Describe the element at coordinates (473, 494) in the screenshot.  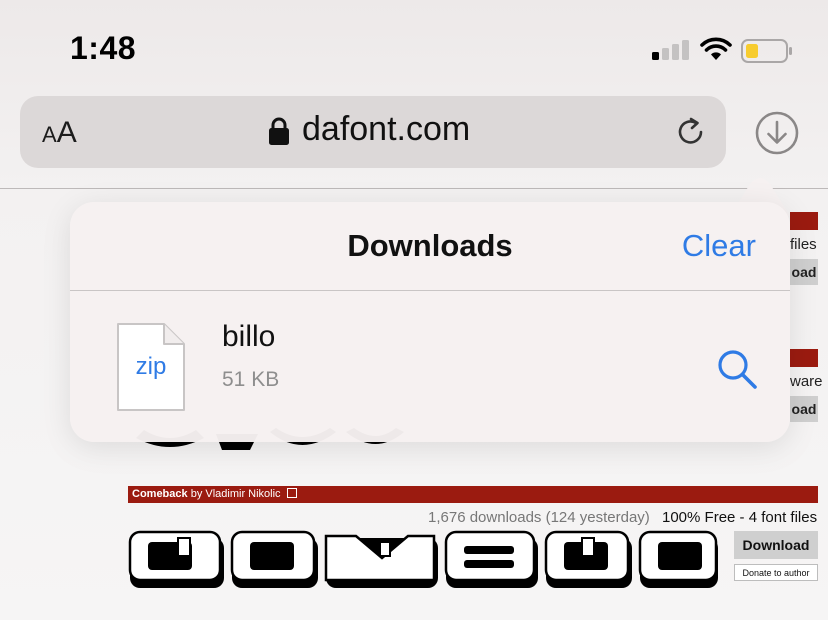
I see `font-title-bar: Comeback by Vladimir Nikolic` at that location.